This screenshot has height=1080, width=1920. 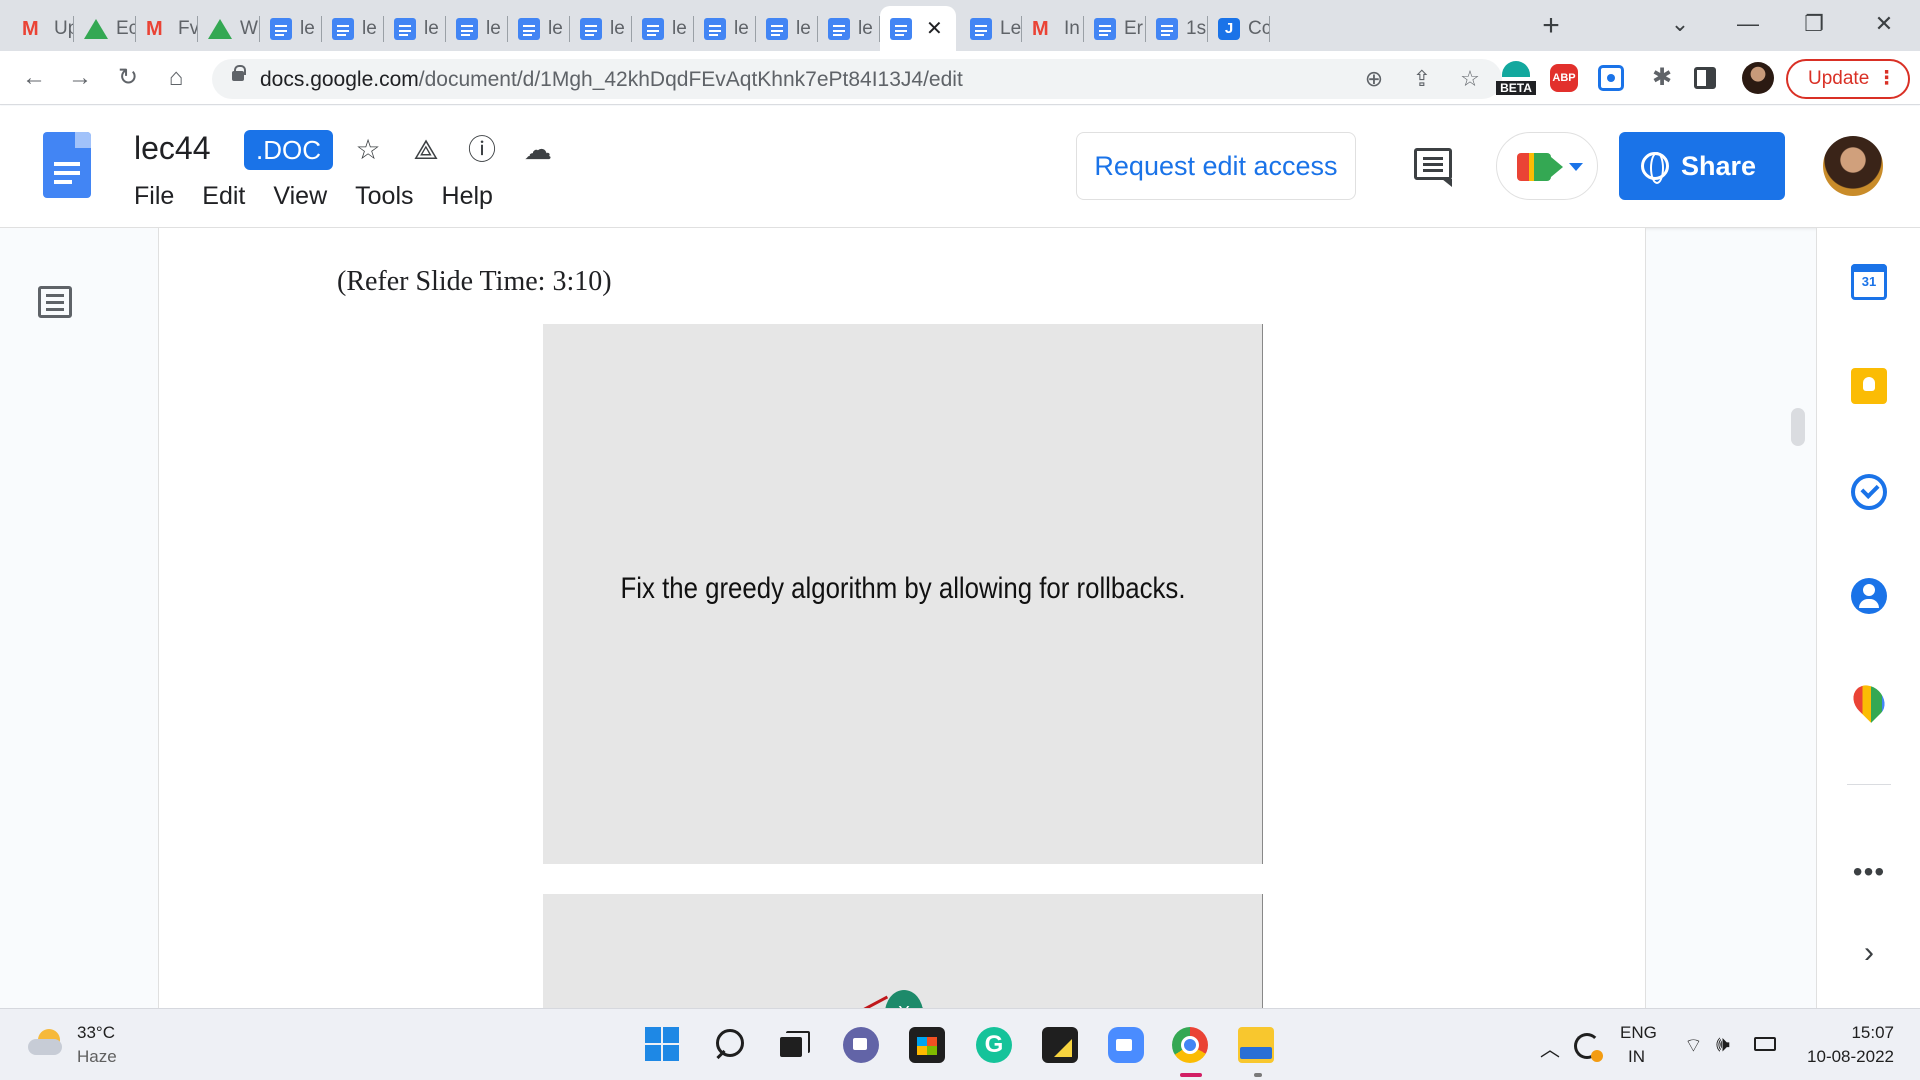 What do you see at coordinates (176, 78) in the screenshot?
I see `home-button: ⌂` at bounding box center [176, 78].